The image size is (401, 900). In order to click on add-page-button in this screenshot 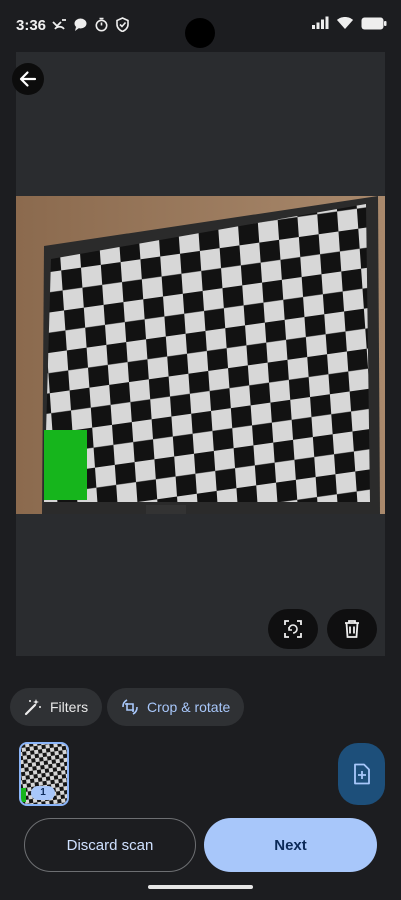, I will do `click(361, 774)`.